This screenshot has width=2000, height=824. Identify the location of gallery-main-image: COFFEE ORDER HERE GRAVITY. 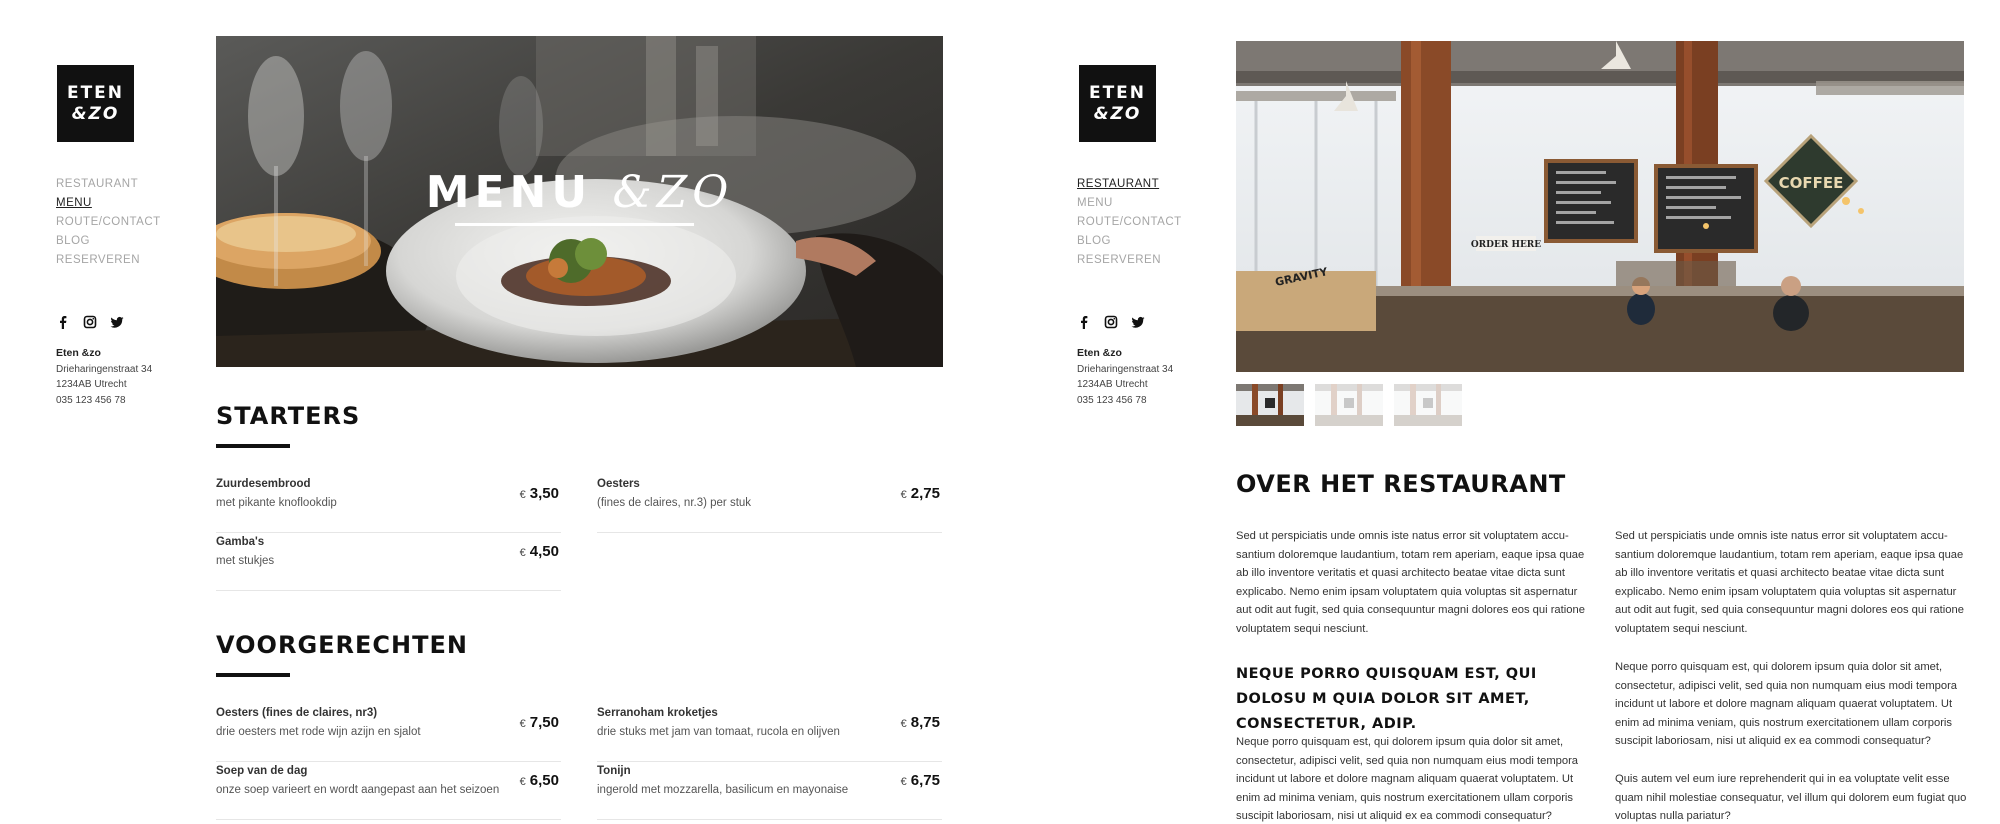
(1600, 206).